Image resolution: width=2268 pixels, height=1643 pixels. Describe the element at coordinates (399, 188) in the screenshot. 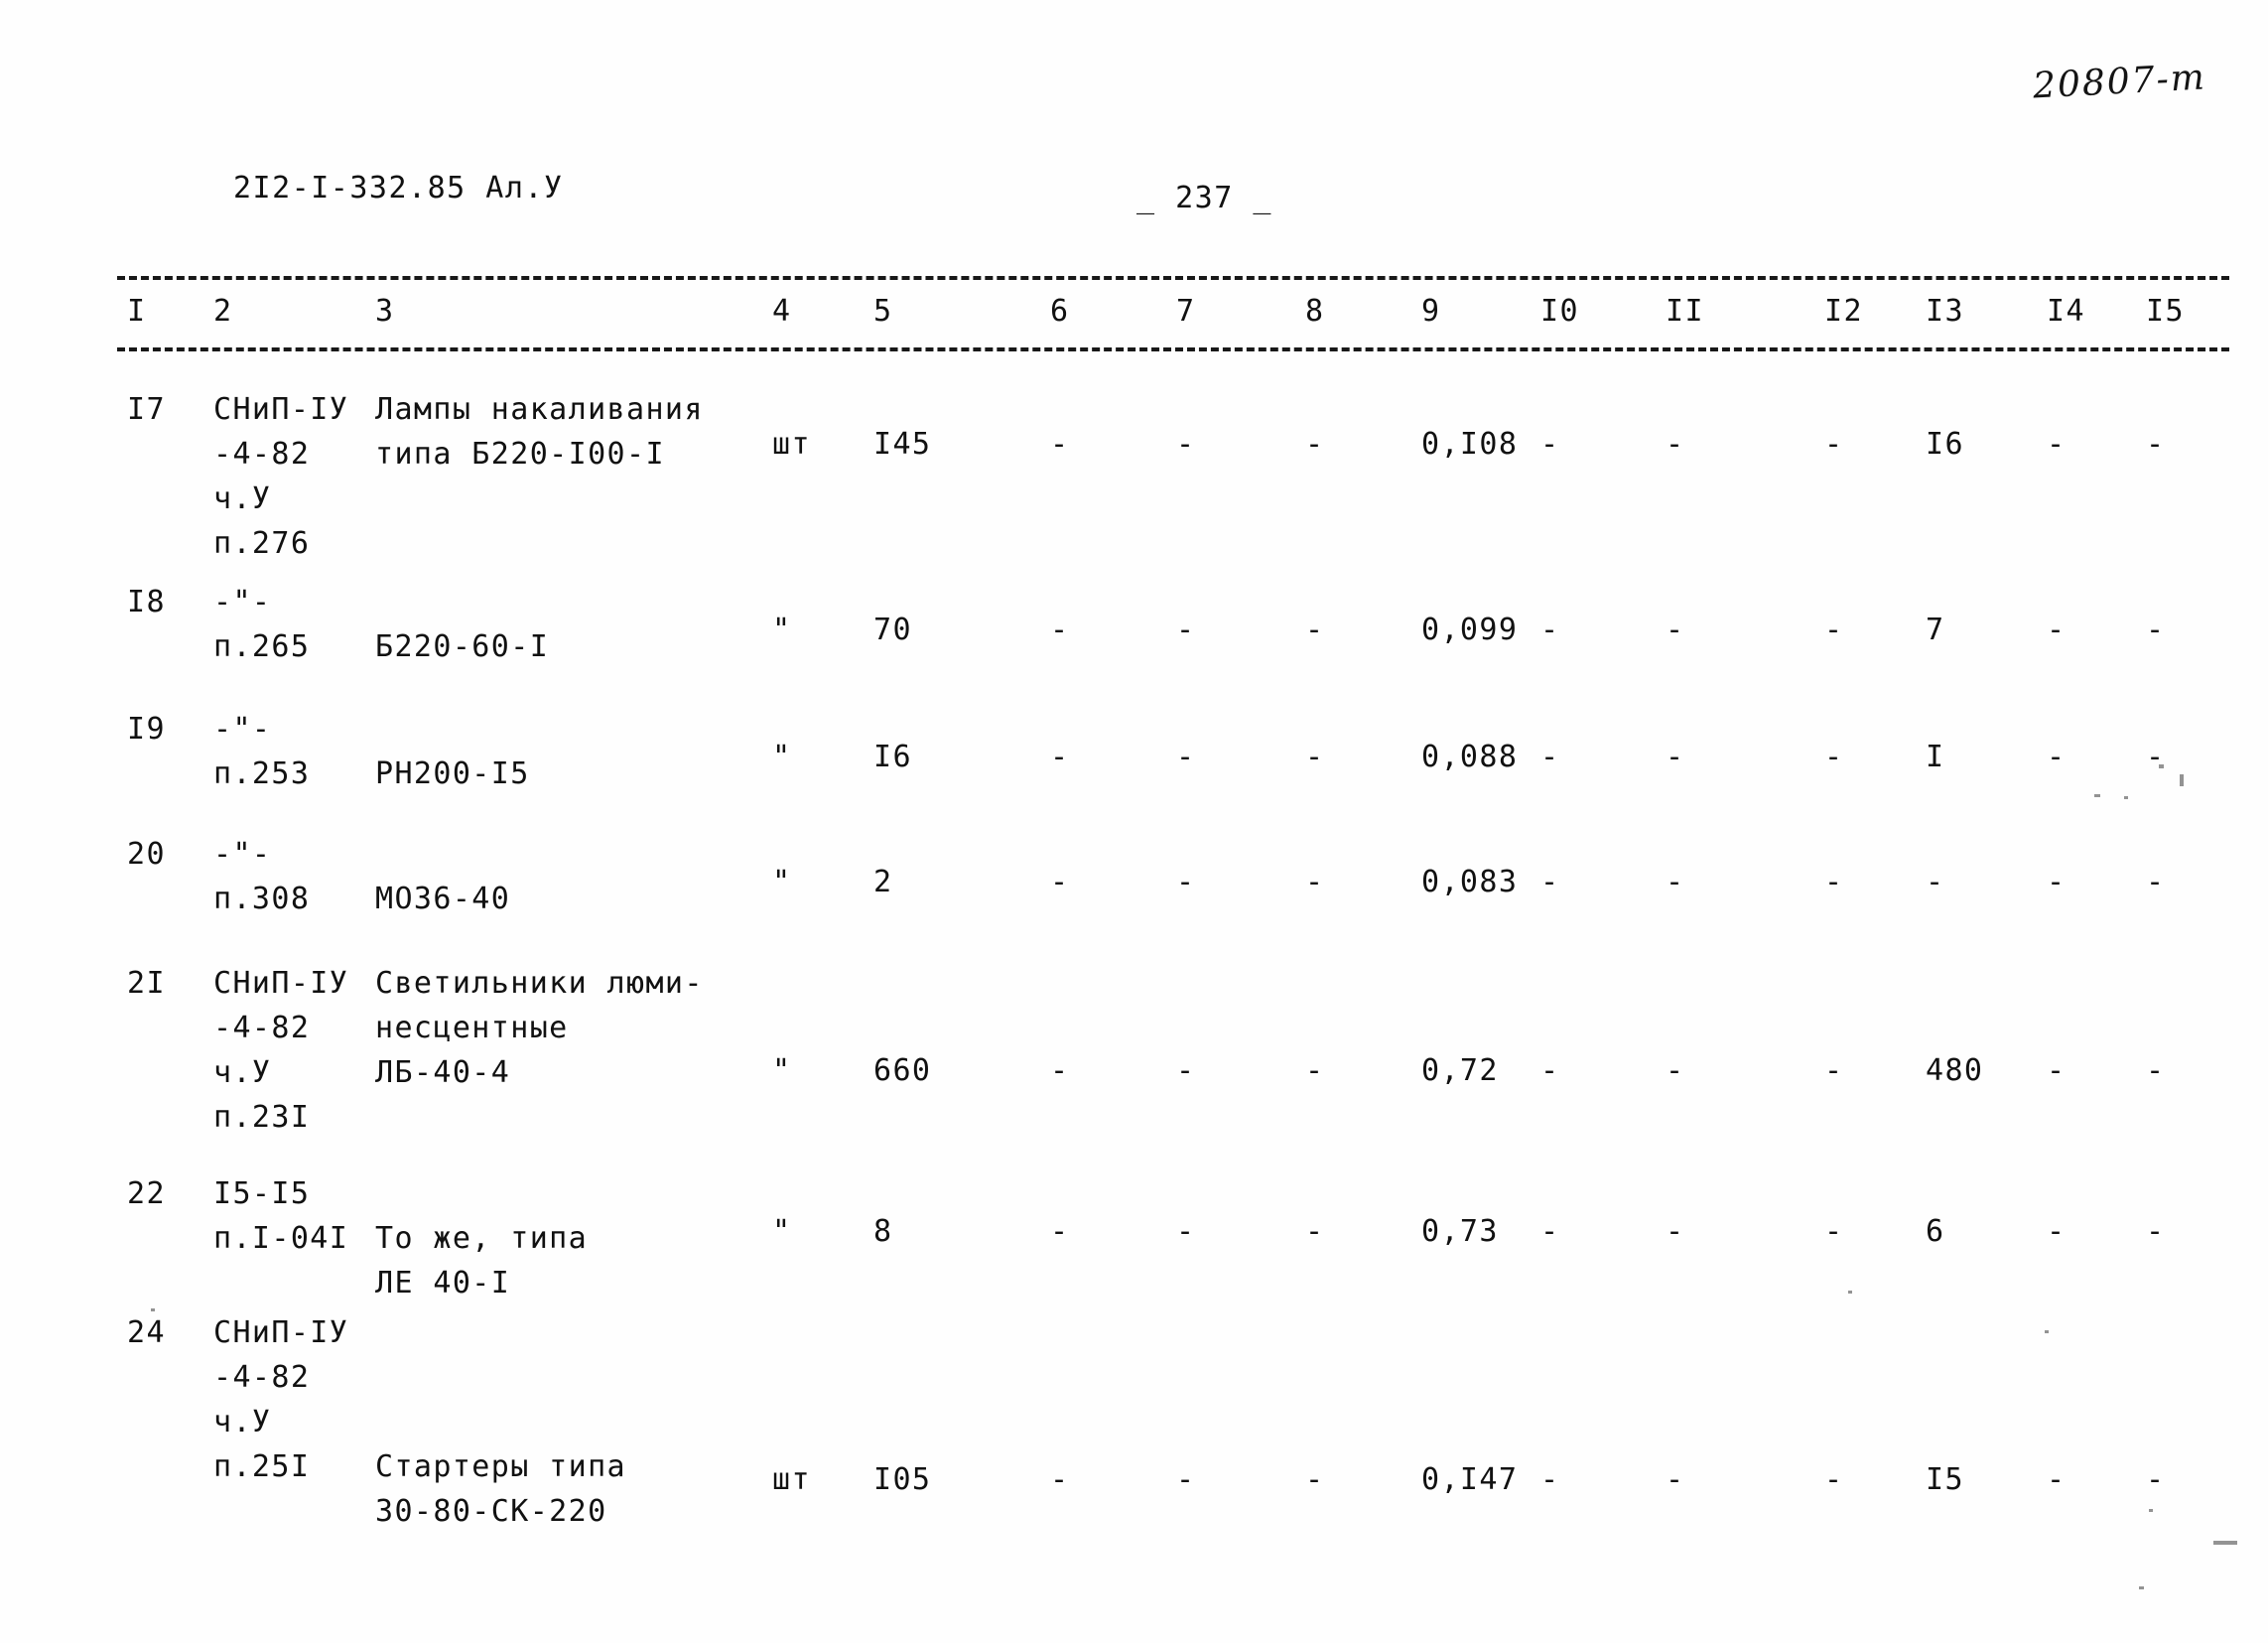

I see `document-code: 2I2-I-332.85 Ал.У` at that location.